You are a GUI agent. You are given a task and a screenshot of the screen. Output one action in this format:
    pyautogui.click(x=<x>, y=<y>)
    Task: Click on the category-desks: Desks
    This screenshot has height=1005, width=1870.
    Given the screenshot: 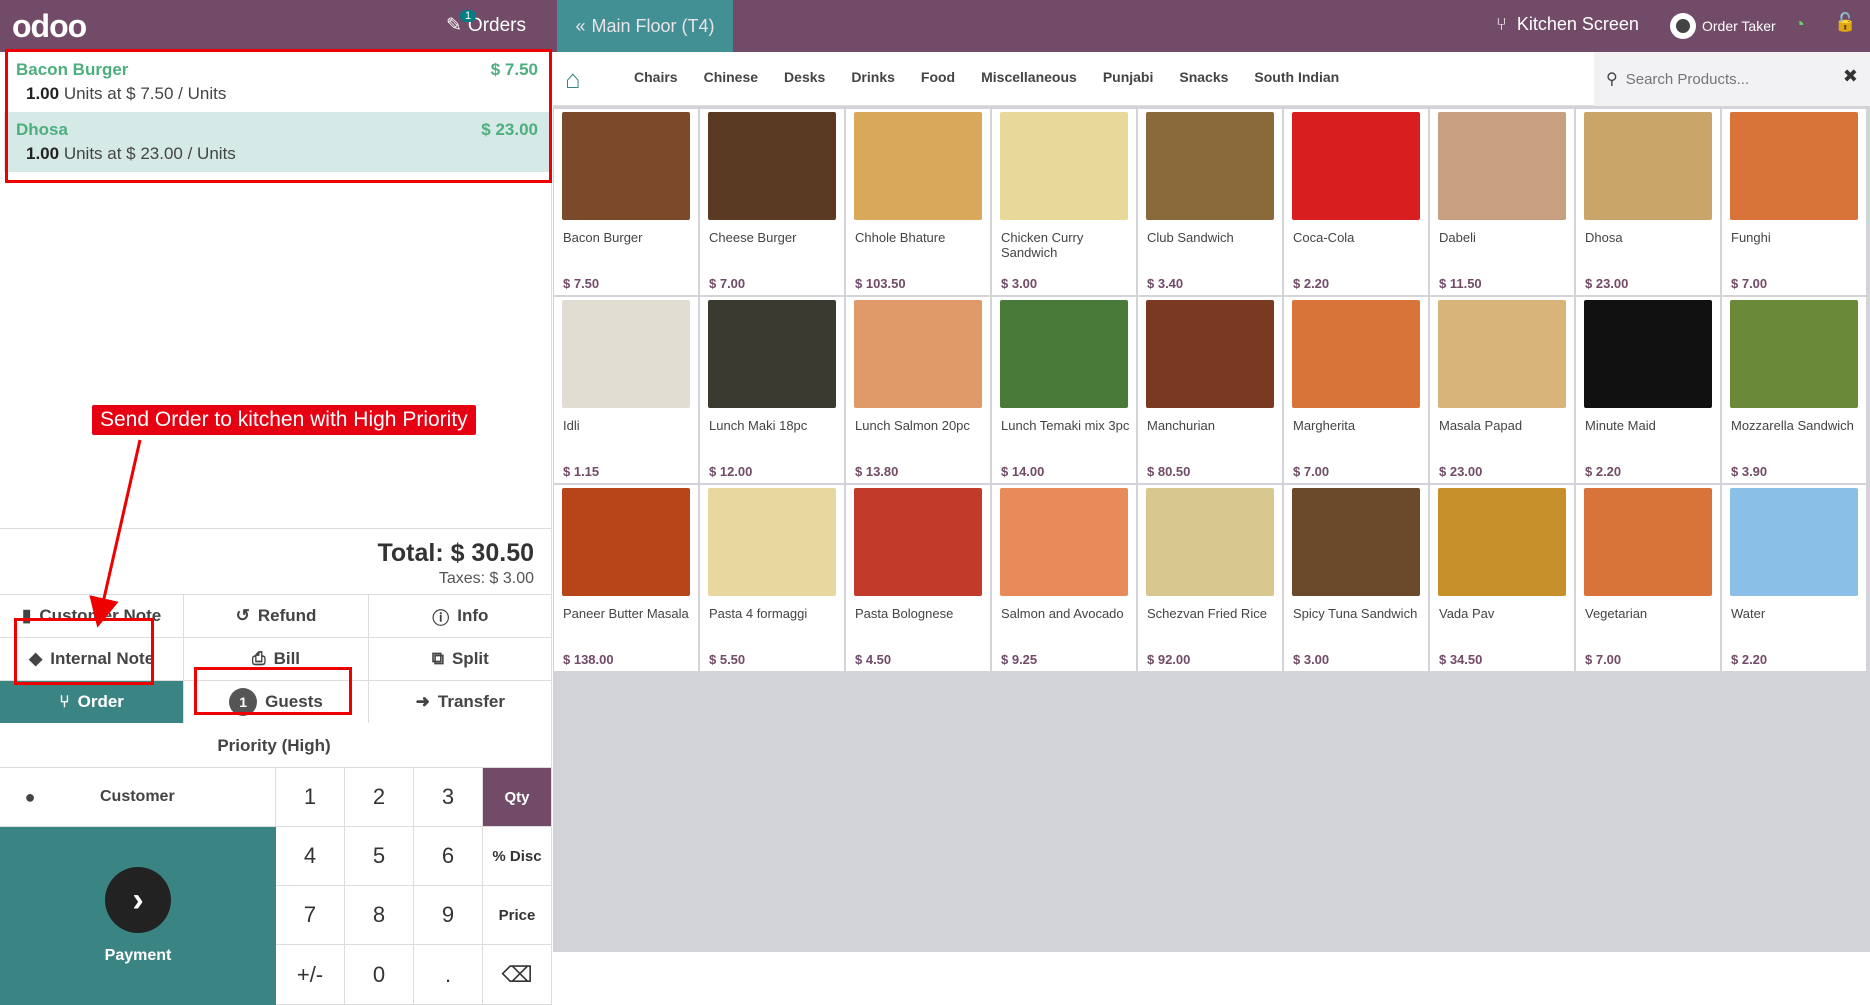 What is the action you would take?
    pyautogui.click(x=804, y=77)
    